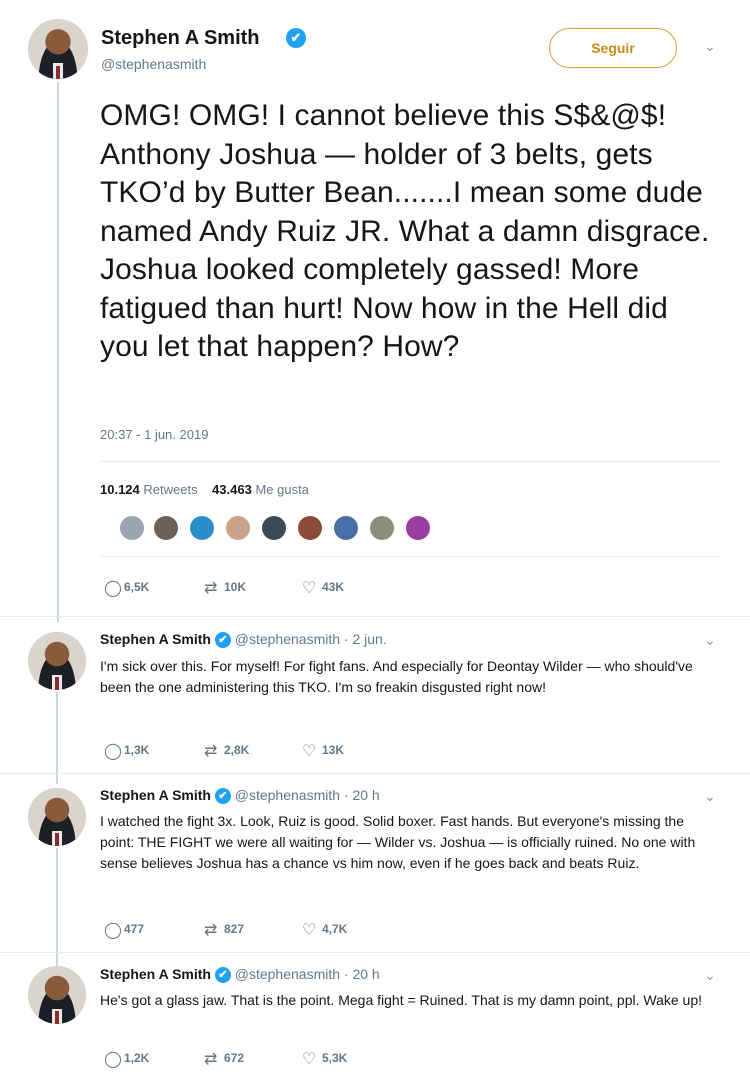  Describe the element at coordinates (335, 1058) in the screenshot. I see `like-action-count: 5,3K` at that location.